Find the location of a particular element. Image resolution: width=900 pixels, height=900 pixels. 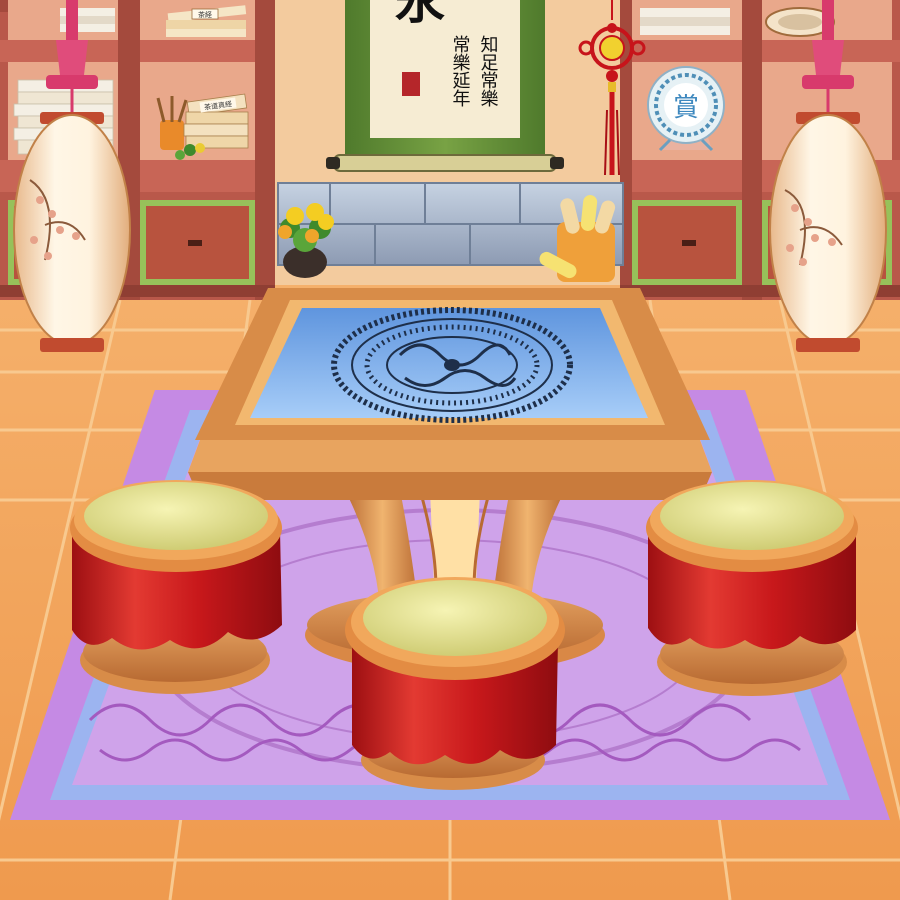

plate-character: 賞 is located at coordinates (686, 108).